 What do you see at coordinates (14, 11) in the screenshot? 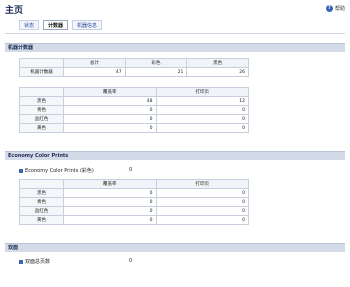
I see `page-title: 主页` at bounding box center [14, 11].